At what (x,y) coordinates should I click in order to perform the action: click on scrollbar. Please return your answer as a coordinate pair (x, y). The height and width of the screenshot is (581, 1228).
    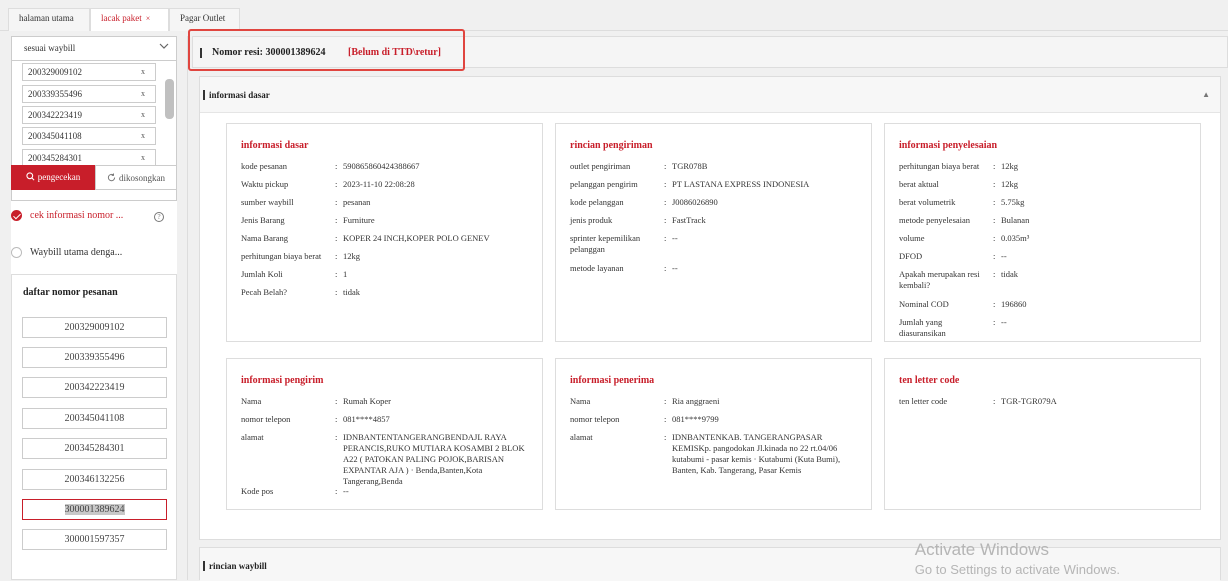
    Looking at the image, I should click on (169, 99).